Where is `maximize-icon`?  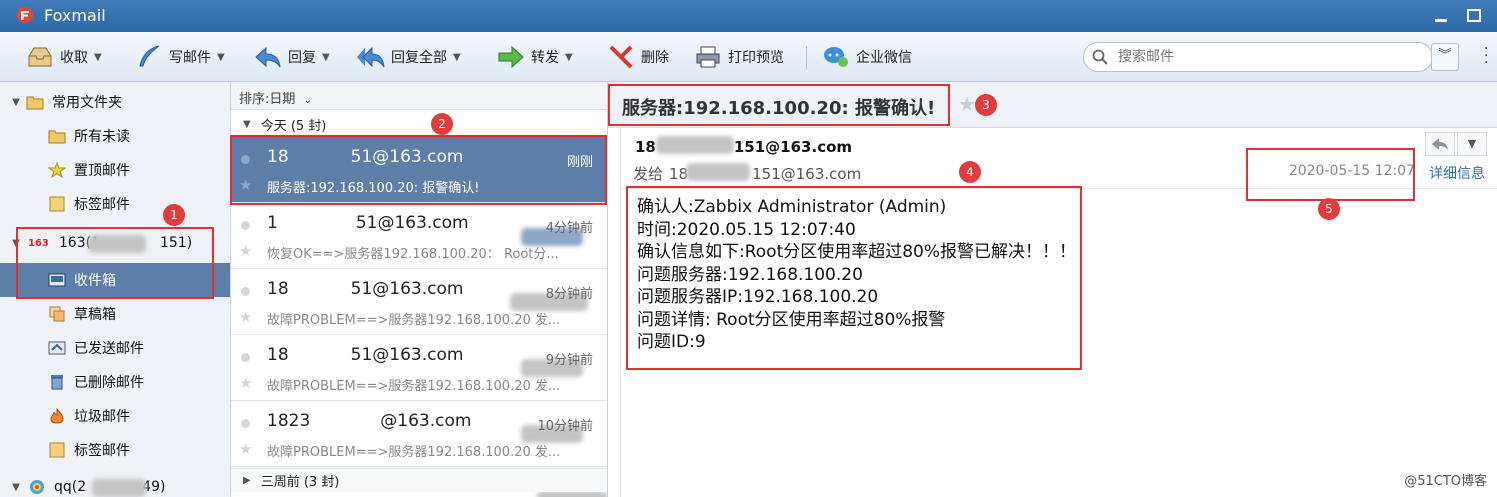 maximize-icon is located at coordinates (1474, 16).